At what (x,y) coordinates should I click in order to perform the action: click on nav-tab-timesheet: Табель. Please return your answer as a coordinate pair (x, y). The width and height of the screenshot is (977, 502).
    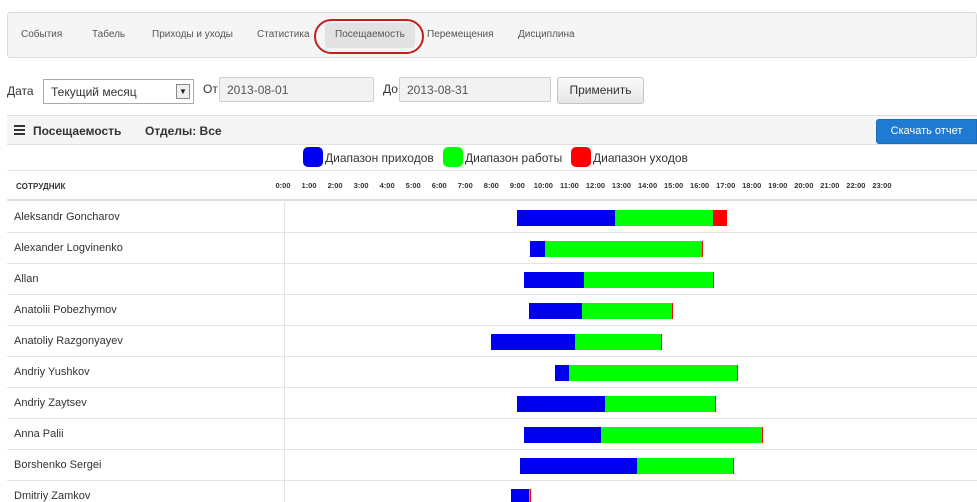
    Looking at the image, I should click on (108, 34).